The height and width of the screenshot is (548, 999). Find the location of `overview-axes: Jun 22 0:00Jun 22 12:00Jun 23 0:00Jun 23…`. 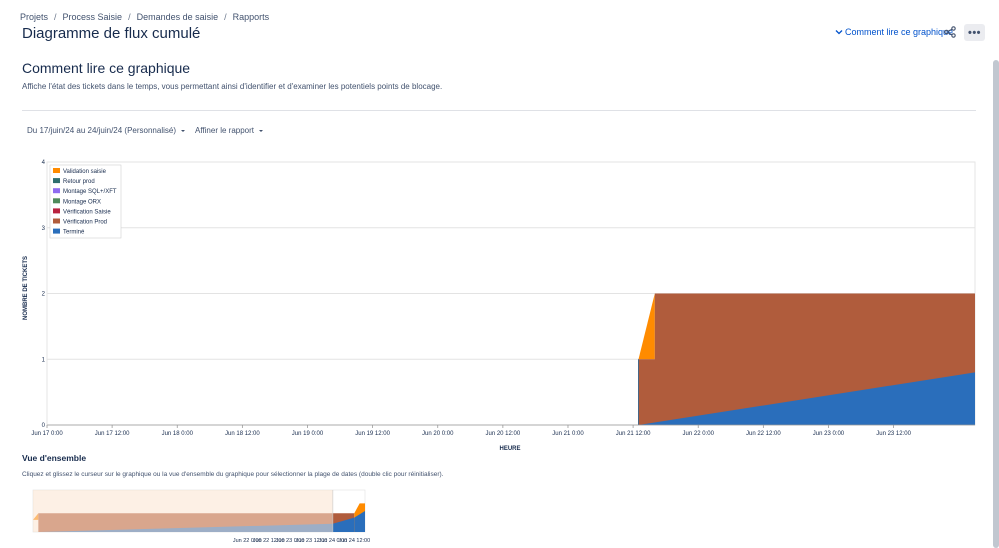

overview-axes: Jun 22 0:00Jun 22 12:00Jun 23 0:00Jun 23… is located at coordinates (301, 541).